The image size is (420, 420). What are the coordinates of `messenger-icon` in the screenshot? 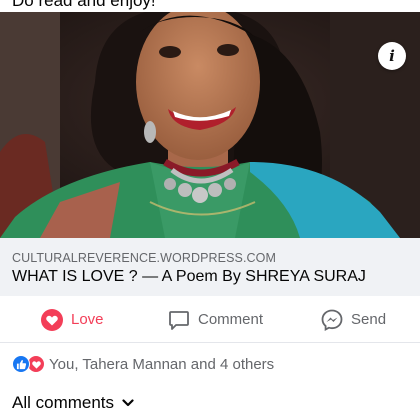 It's located at (332, 320).